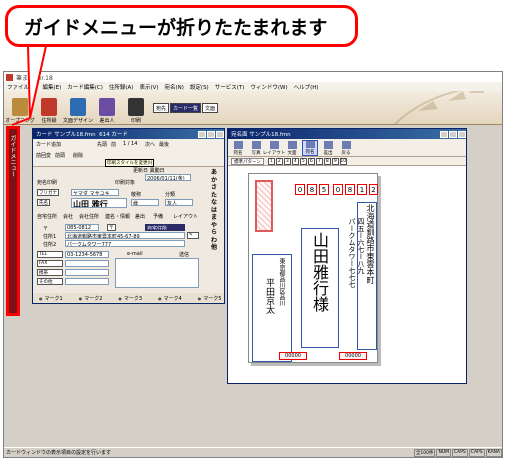  I want to click on tab-company: 会社, so click(68, 216).